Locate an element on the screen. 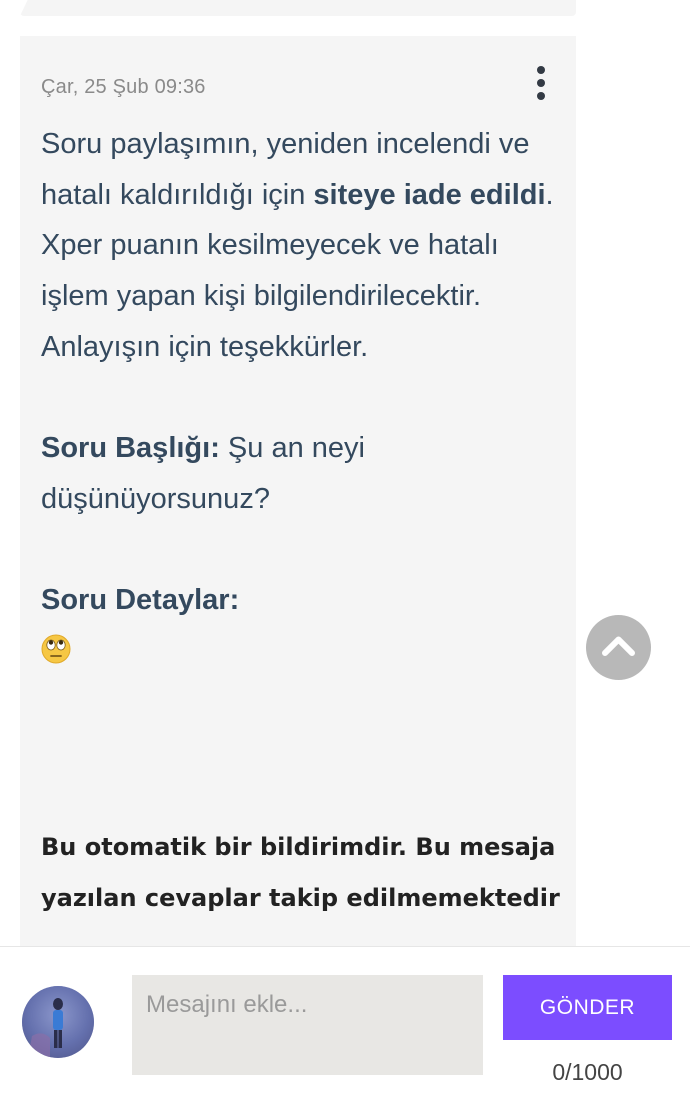 The width and height of the screenshot is (690, 1112). send-button: GÖNDER is located at coordinates (587, 1007).